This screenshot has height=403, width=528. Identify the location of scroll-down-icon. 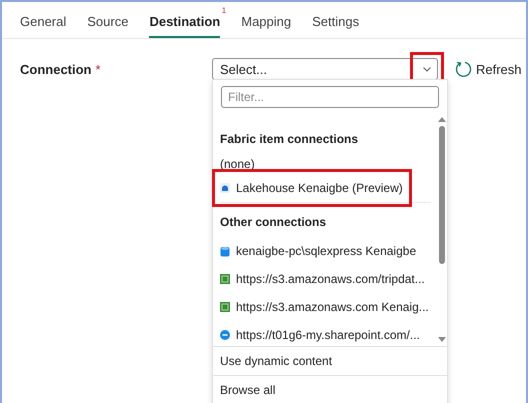
(442, 339).